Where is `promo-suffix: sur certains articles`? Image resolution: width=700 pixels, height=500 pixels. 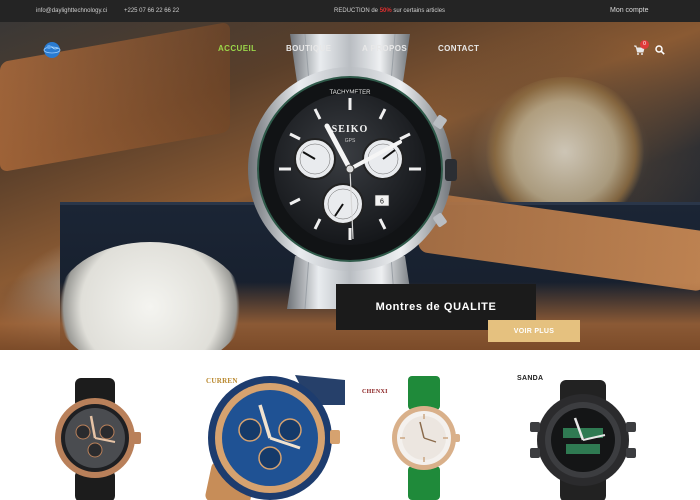
promo-suffix: sur certains articles is located at coordinates (418, 11).